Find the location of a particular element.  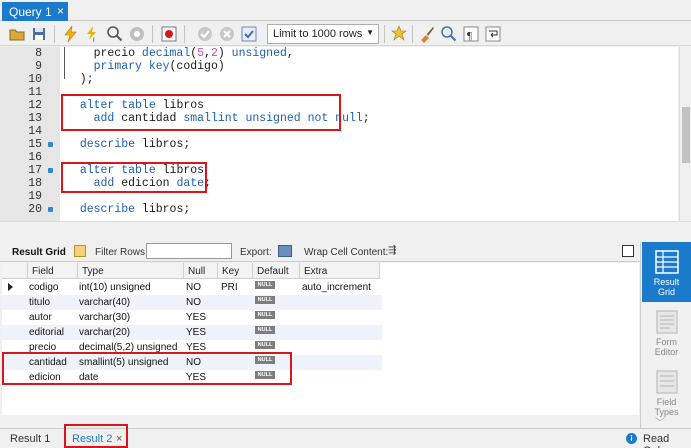

explain-icon is located at coordinates (115, 34).